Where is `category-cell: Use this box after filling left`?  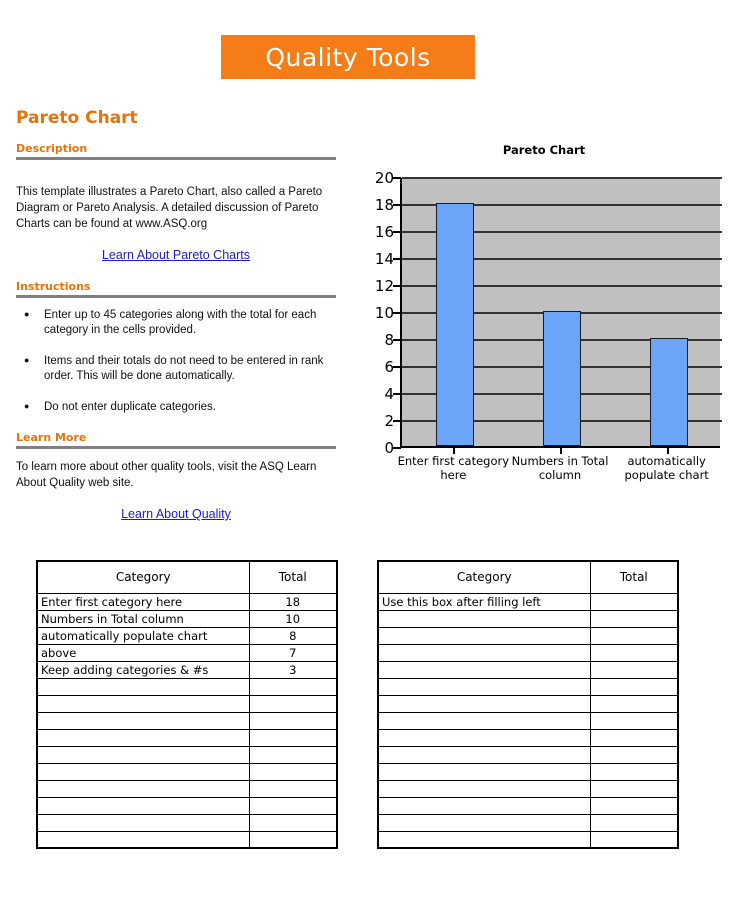 category-cell: Use this box after filling left is located at coordinates (484, 601).